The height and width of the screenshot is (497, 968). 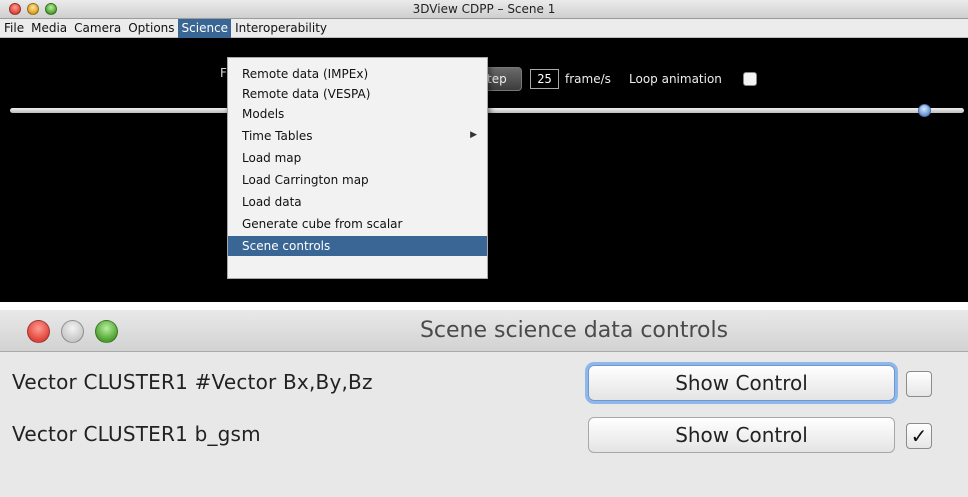 I want to click on hidden-control-label: F, so click(x=223, y=73).